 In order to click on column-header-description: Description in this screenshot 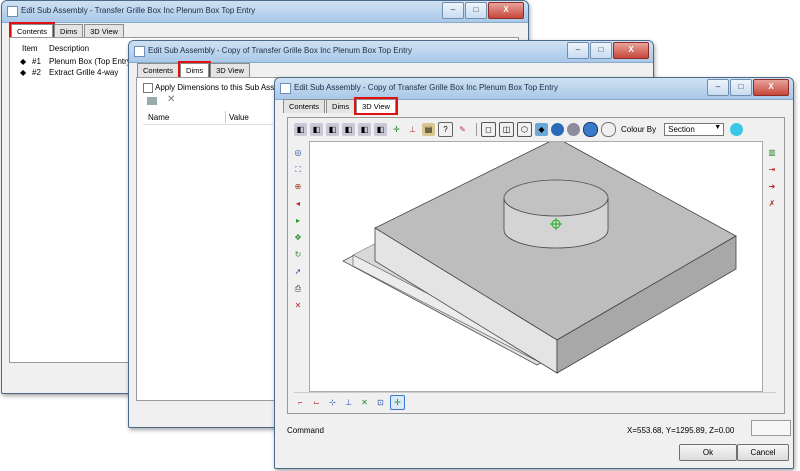, I will do `click(69, 48)`.